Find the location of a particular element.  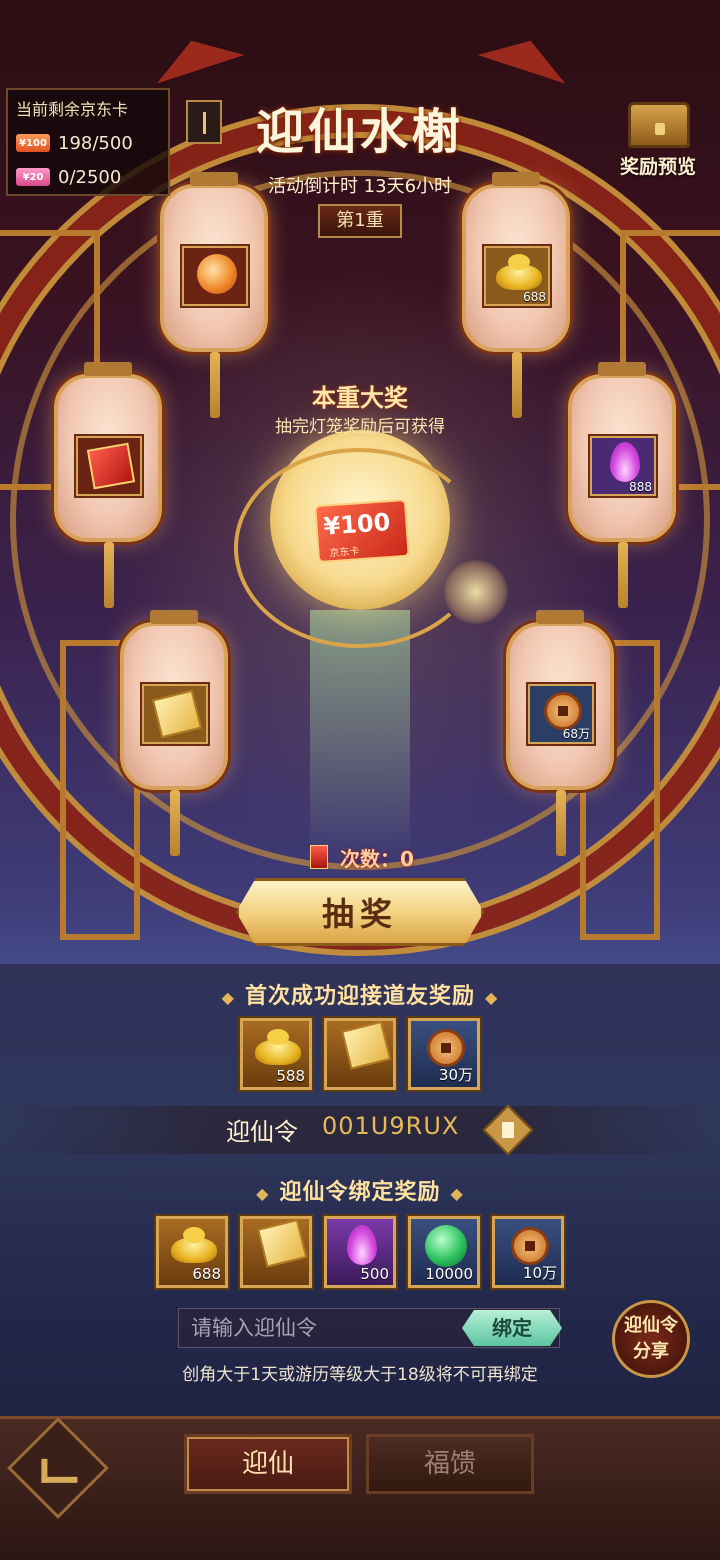

reward-qty: 30万 is located at coordinates (455, 1075).